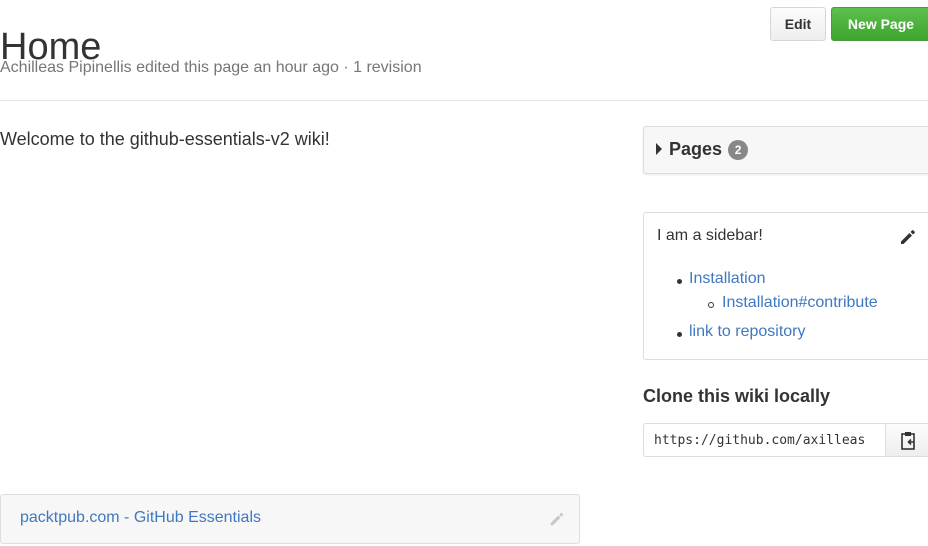 The image size is (928, 546). I want to click on footer-link: packtpub.com - GitHub Essentials, so click(140, 518).